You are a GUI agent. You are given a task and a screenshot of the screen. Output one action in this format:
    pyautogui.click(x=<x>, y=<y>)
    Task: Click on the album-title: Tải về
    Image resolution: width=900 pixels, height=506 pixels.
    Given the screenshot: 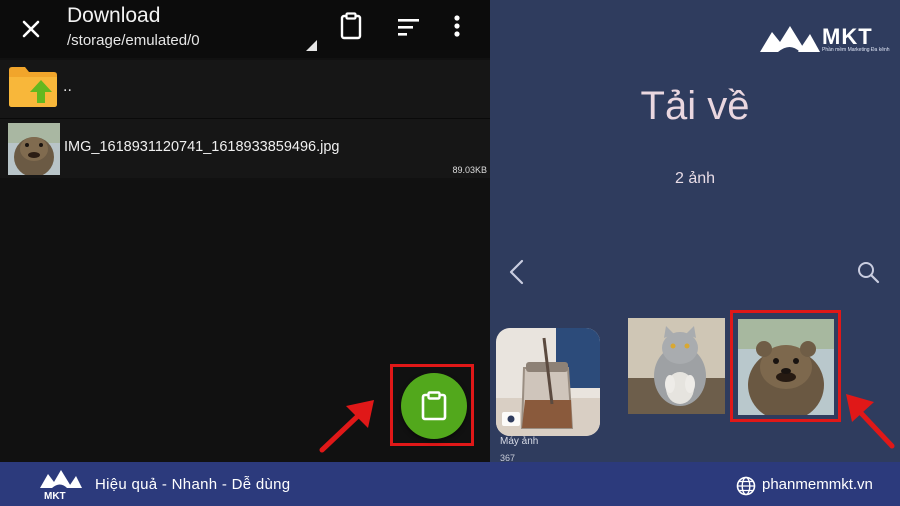 What is the action you would take?
    pyautogui.click(x=695, y=106)
    